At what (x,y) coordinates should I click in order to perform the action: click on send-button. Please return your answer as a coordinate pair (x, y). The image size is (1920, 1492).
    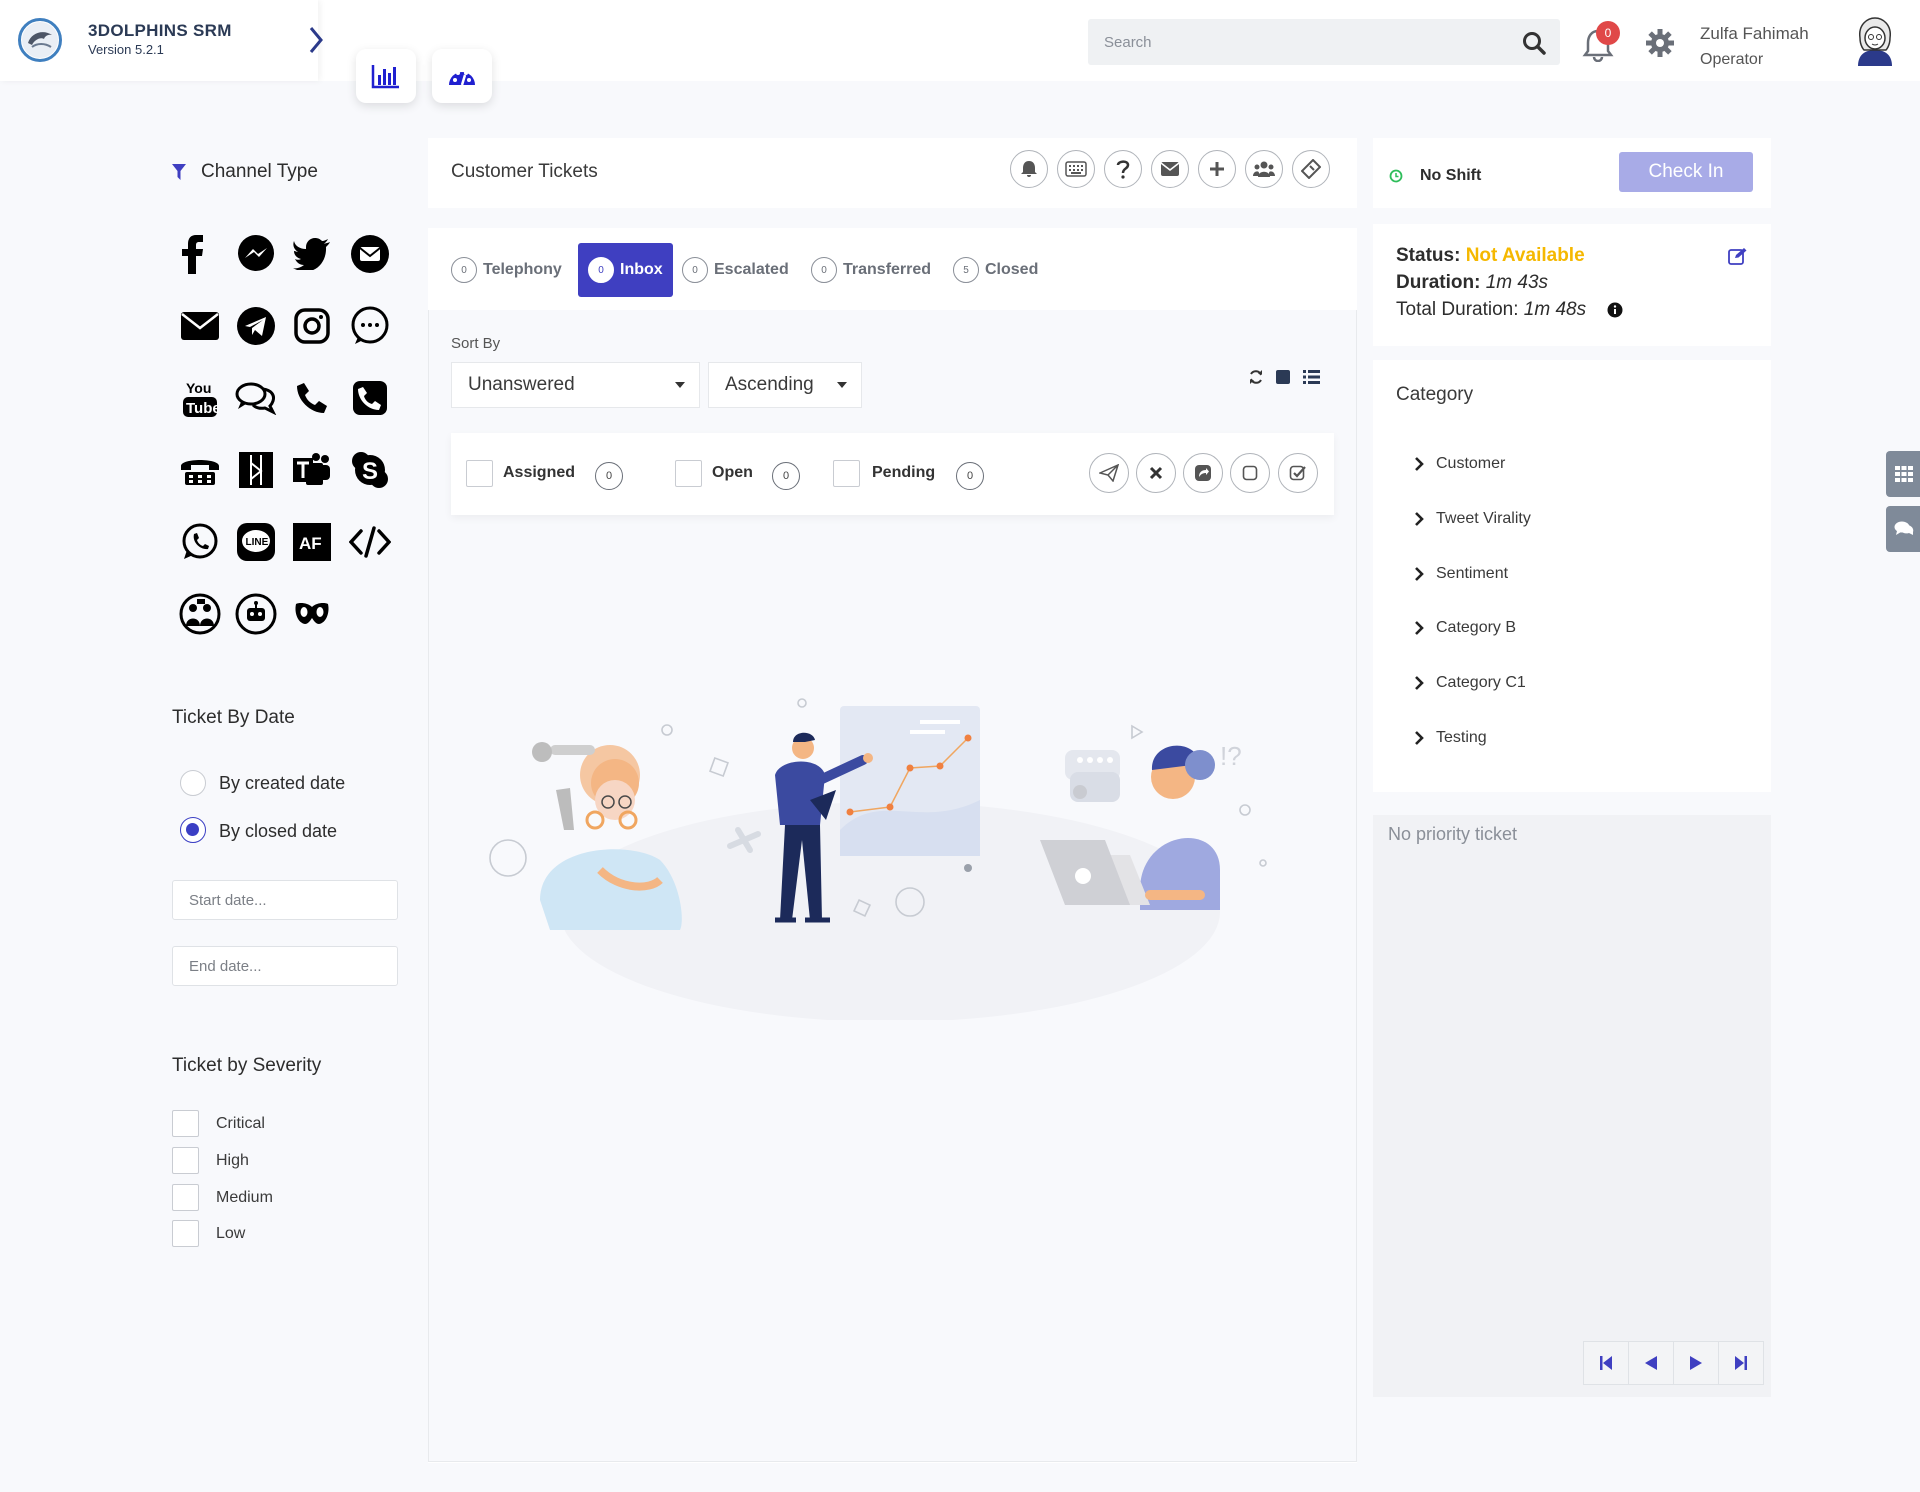
    Looking at the image, I should click on (1109, 473).